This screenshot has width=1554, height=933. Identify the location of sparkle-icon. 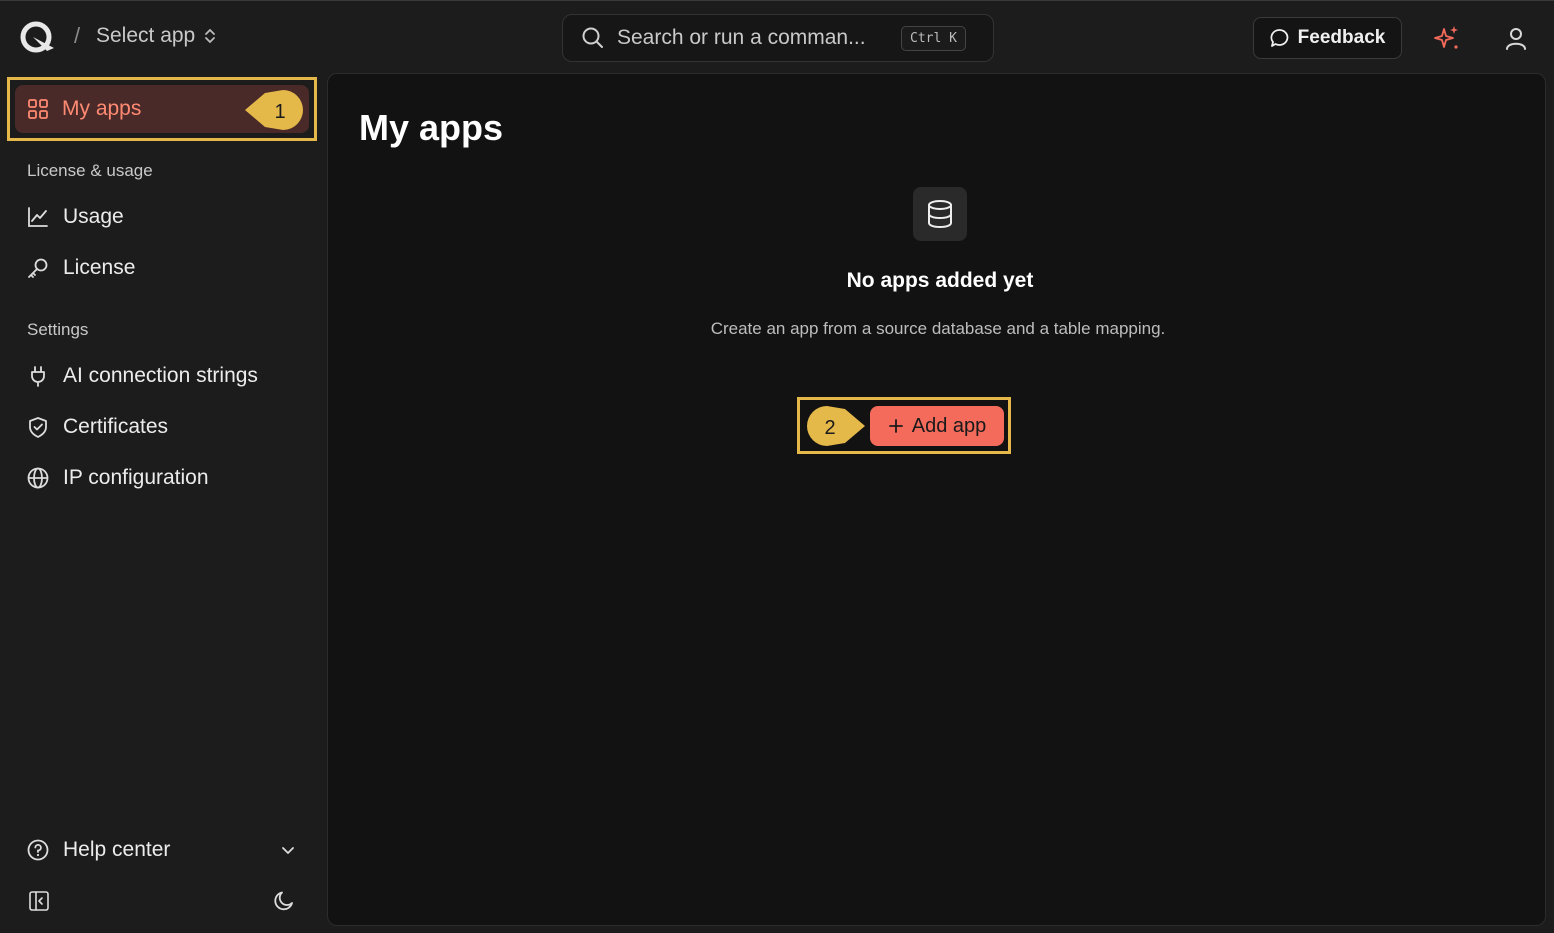
(1447, 38).